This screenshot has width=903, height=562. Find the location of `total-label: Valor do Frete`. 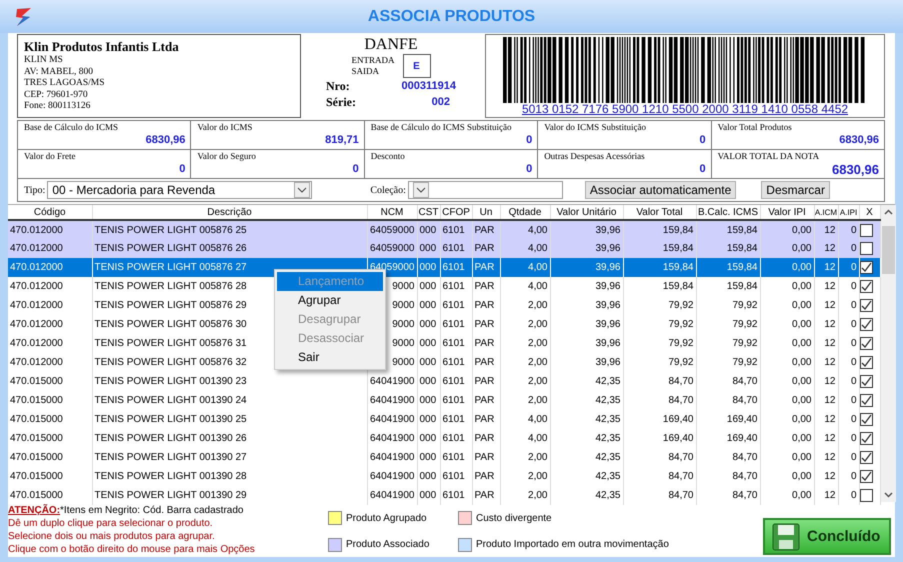

total-label: Valor do Frete is located at coordinates (50, 156).